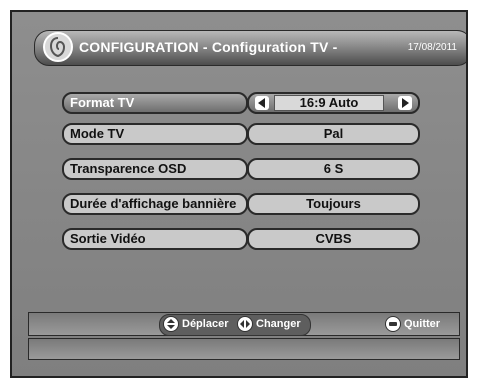 This screenshot has width=478, height=387. What do you see at coordinates (155, 239) in the screenshot?
I see `setting-label: Sortie Vidéo` at bounding box center [155, 239].